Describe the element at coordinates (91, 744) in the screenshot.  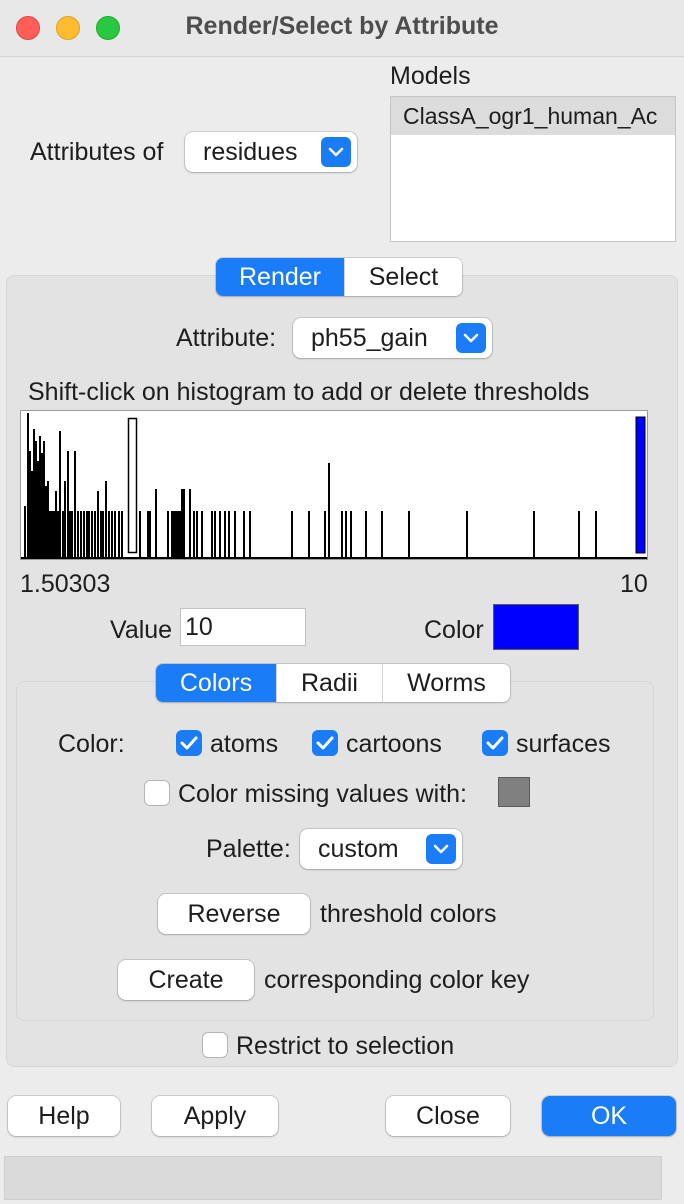
I see `color-targets-label: Color:` at that location.